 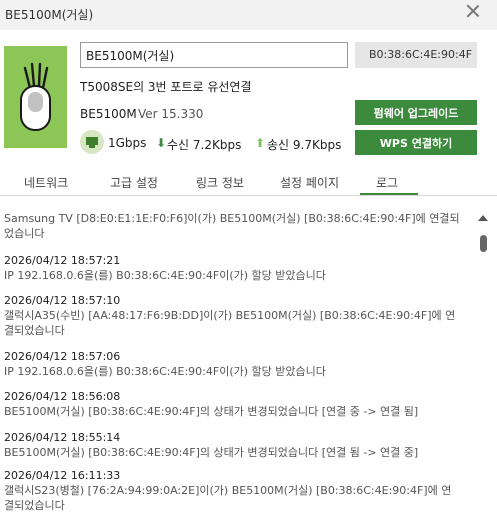 I want to click on close-icon, so click(x=473, y=11).